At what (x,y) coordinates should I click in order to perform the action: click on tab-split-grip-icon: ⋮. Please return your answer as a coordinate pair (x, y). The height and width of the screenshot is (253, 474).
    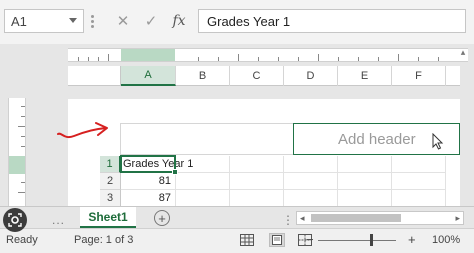
    Looking at the image, I should click on (288, 220).